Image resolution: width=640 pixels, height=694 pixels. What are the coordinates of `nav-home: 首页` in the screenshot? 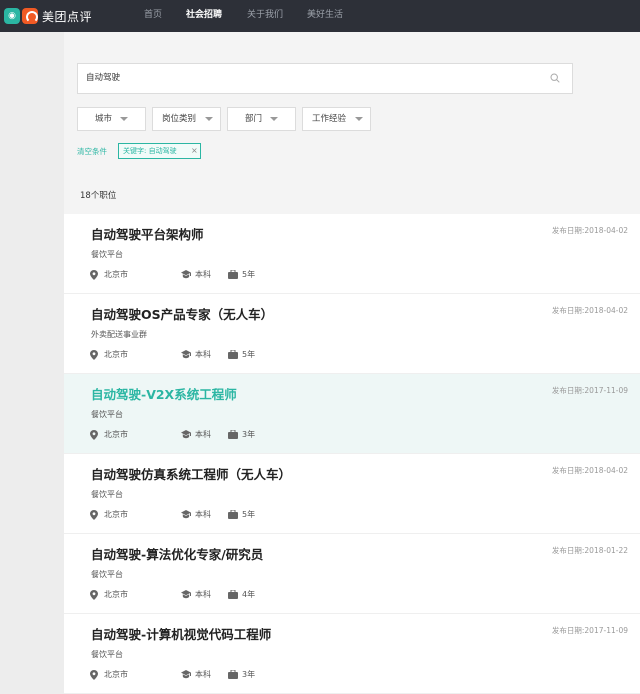 It's located at (153, 16).